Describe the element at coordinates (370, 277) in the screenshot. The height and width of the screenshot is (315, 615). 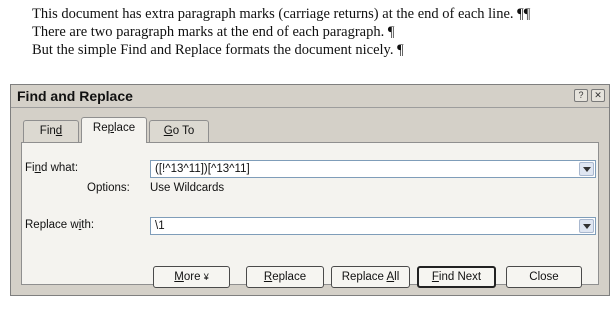
I see `replace-all-button: Replace All` at that location.